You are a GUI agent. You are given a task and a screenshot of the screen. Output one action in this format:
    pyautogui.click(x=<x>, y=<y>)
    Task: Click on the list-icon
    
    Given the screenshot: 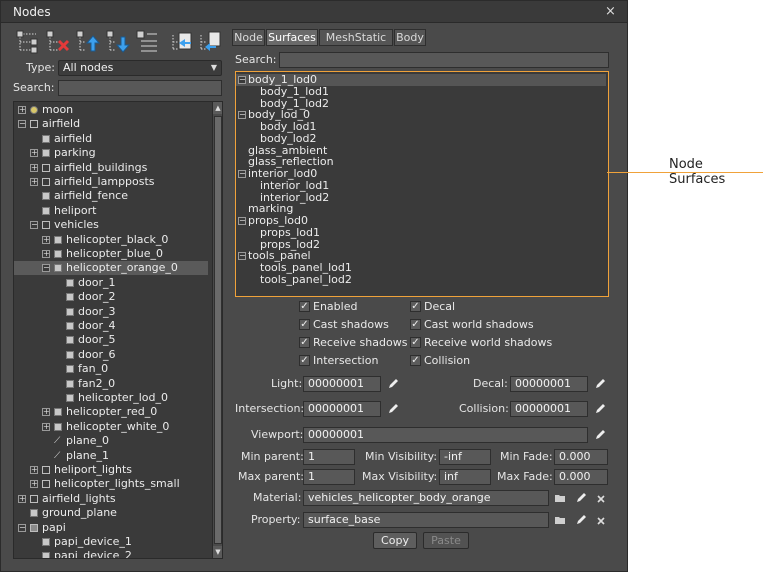 What is the action you would take?
    pyautogui.click(x=148, y=42)
    